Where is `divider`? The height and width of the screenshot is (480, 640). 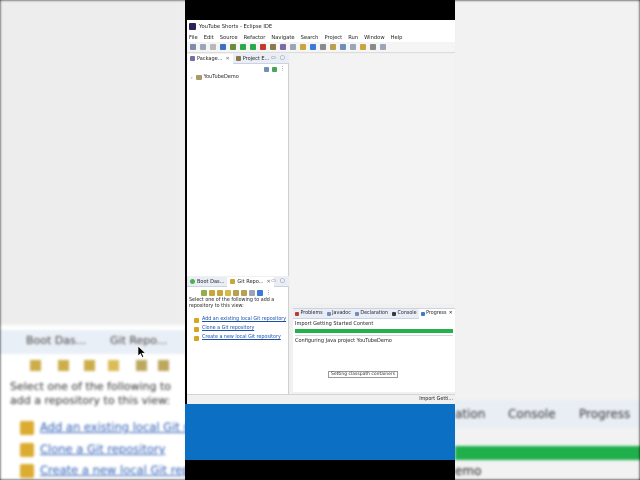 divider is located at coordinates (374, 335).